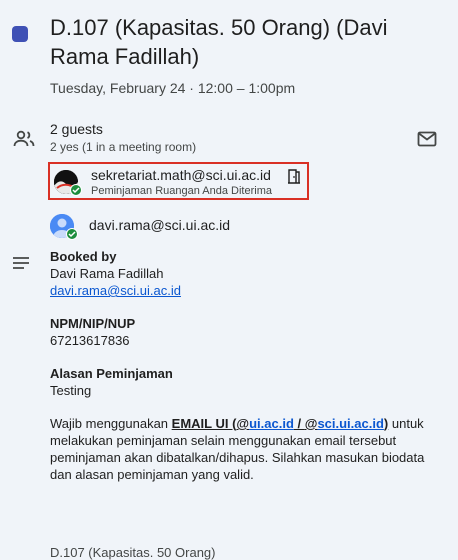  Describe the element at coordinates (21, 265) in the screenshot. I see `description-icon` at that location.